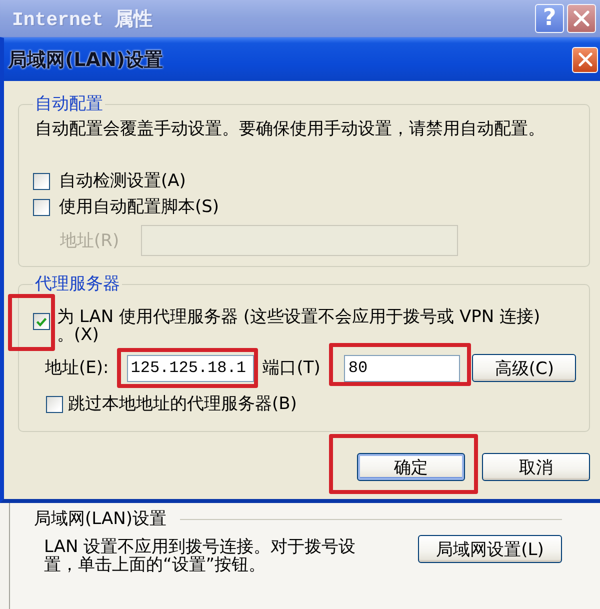 Image resolution: width=600 pixels, height=609 pixels. I want to click on description-text: 自动配置会覆盖手动设置。要确保使用手动设置，请禁用自动配置。, so click(290, 129).